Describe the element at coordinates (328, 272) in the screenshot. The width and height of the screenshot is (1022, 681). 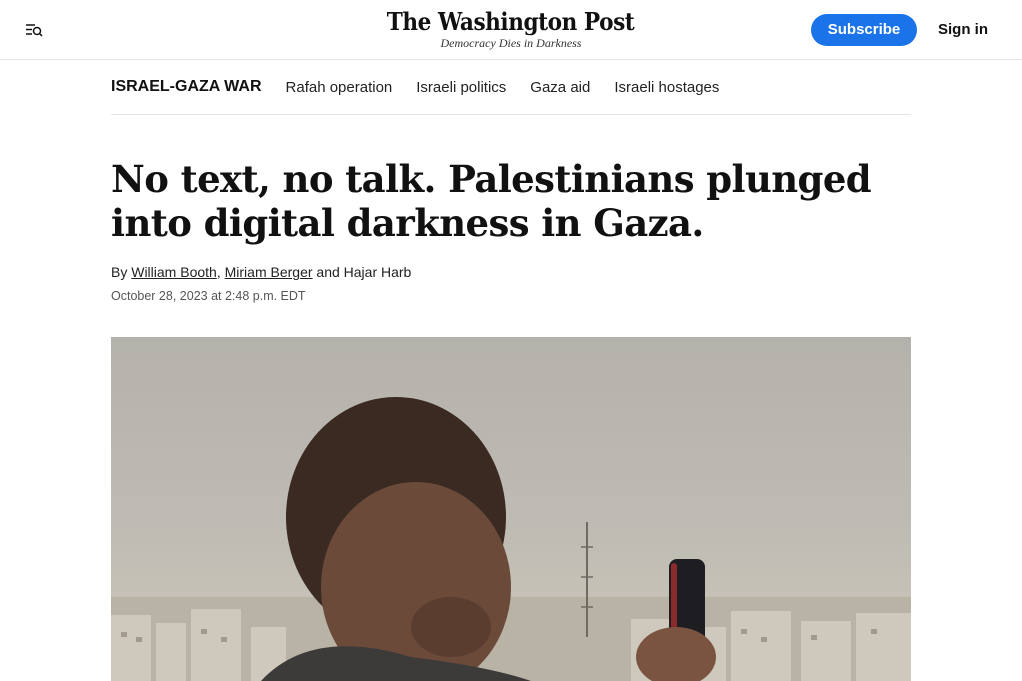
I see `byline-and: and` at that location.